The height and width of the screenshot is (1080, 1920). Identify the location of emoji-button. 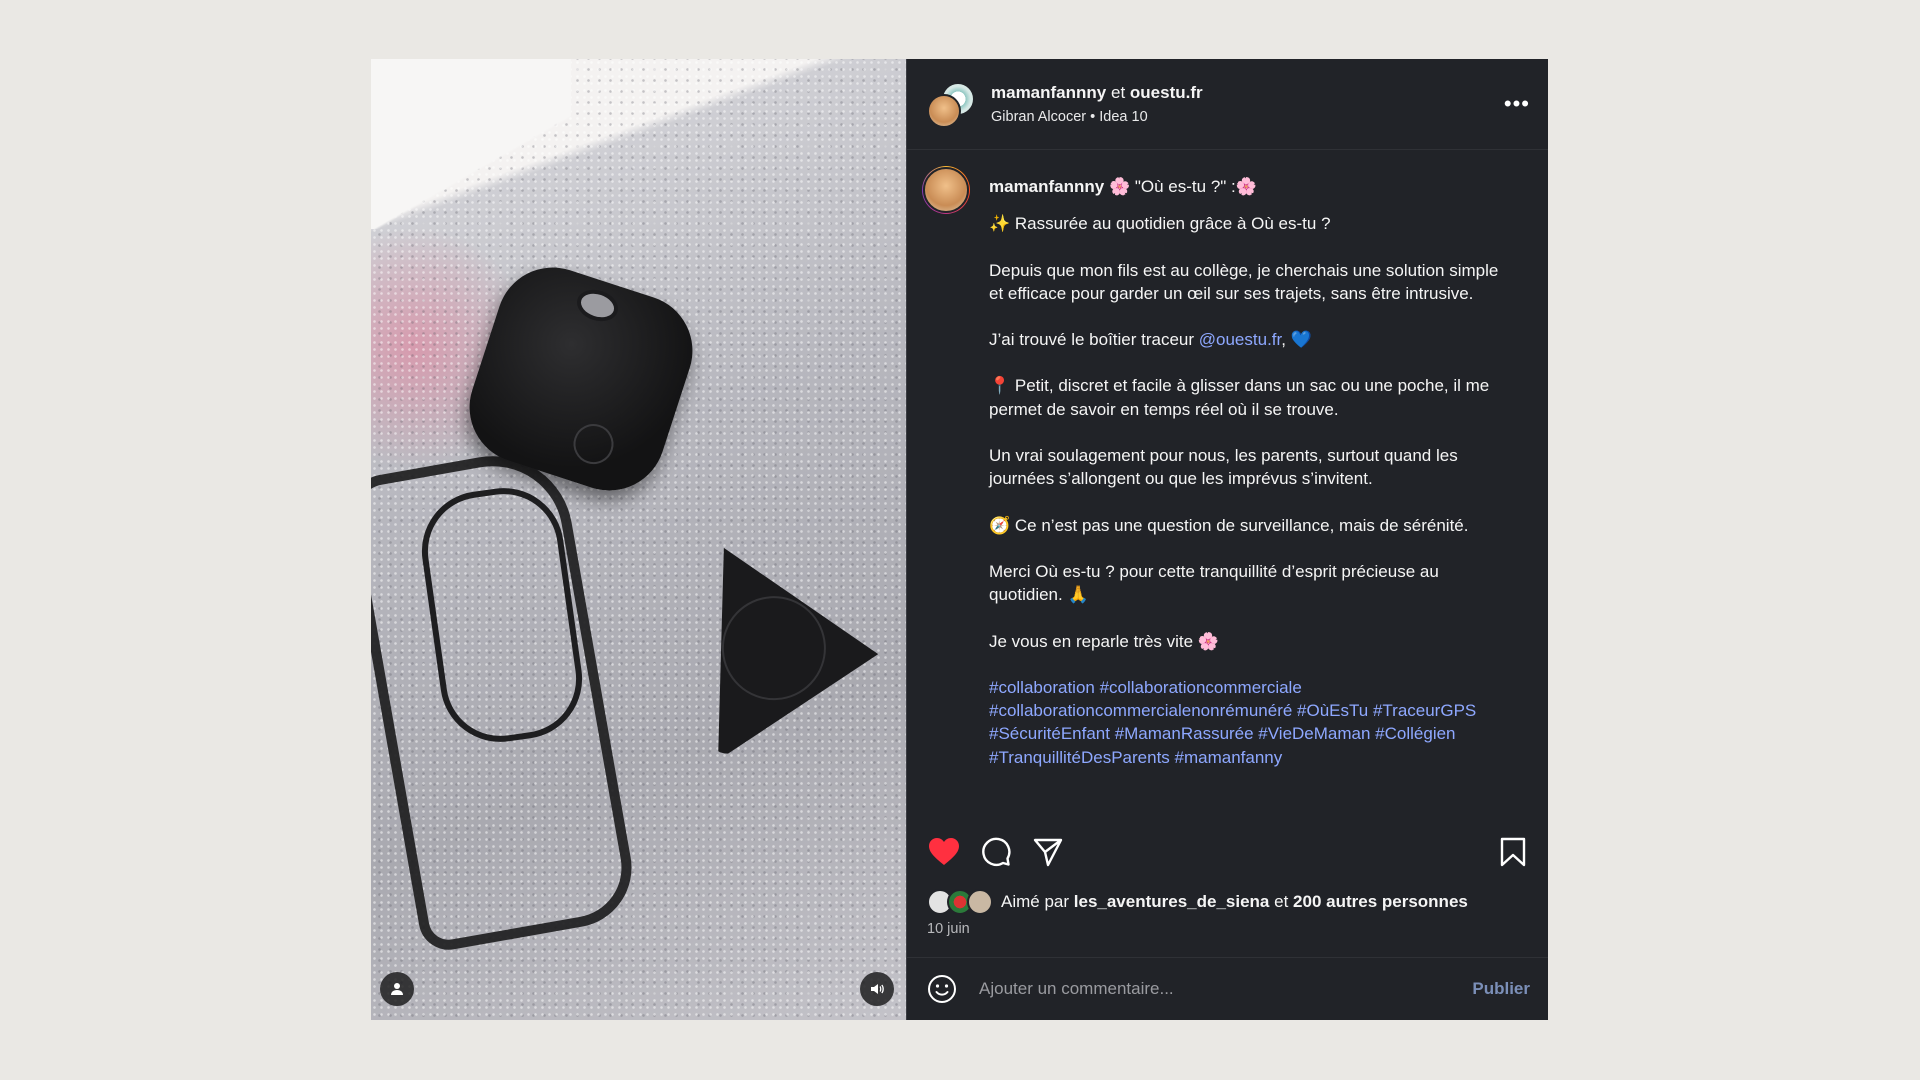
(942, 989).